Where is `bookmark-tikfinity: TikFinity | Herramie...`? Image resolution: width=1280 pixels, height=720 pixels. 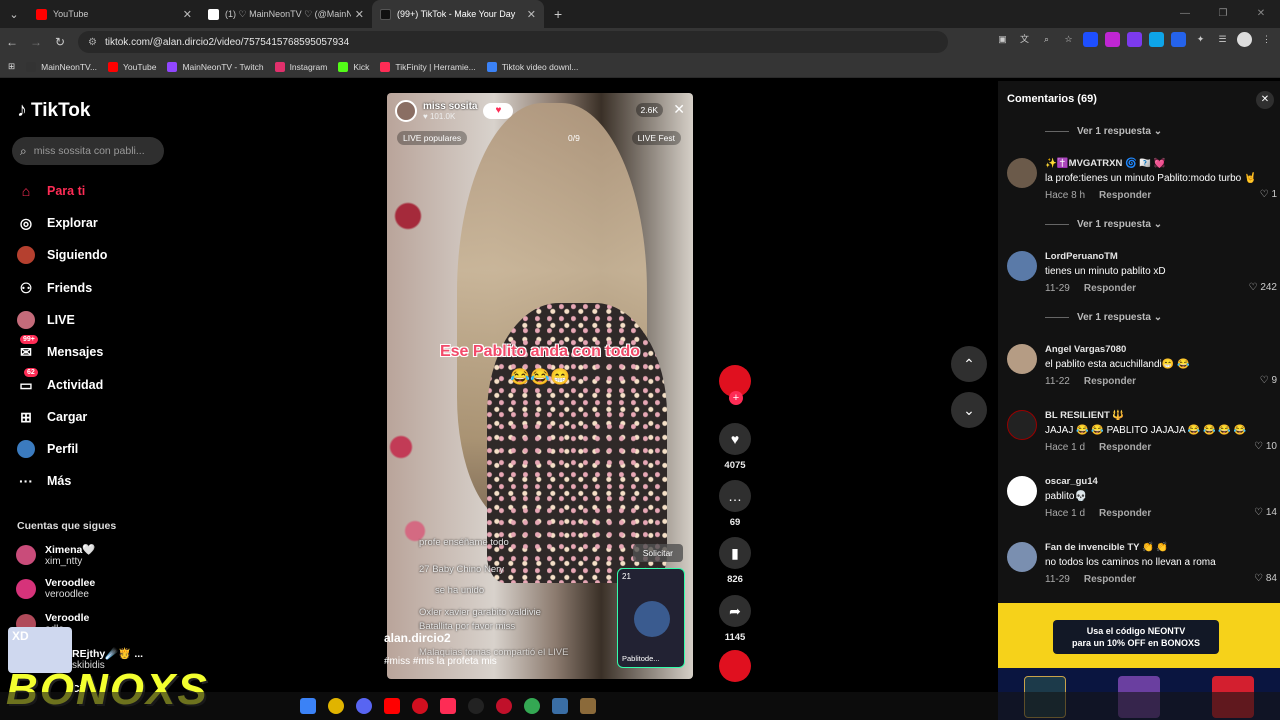
bookmark-tikfinity: TikFinity | Herramie... is located at coordinates (428, 66).